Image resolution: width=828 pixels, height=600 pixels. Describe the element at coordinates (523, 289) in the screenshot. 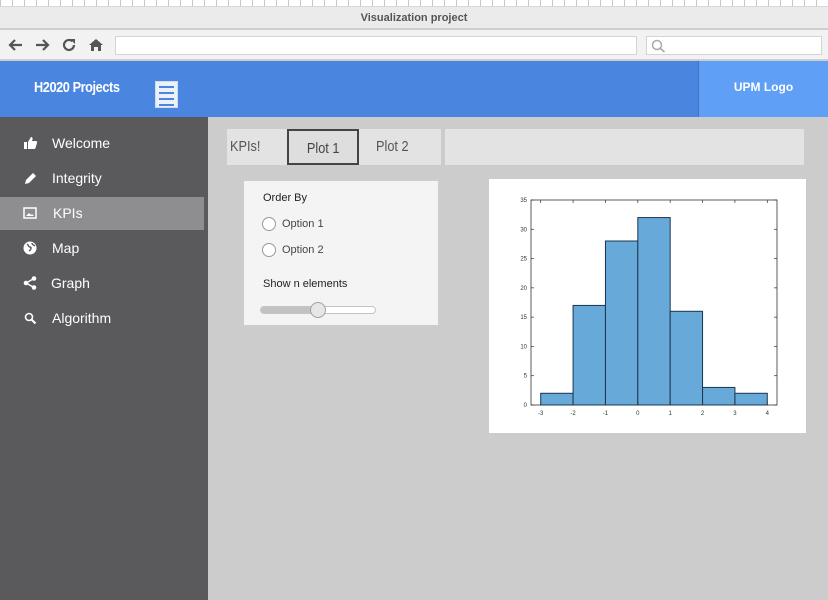

I see `y-tick-label: 20` at that location.